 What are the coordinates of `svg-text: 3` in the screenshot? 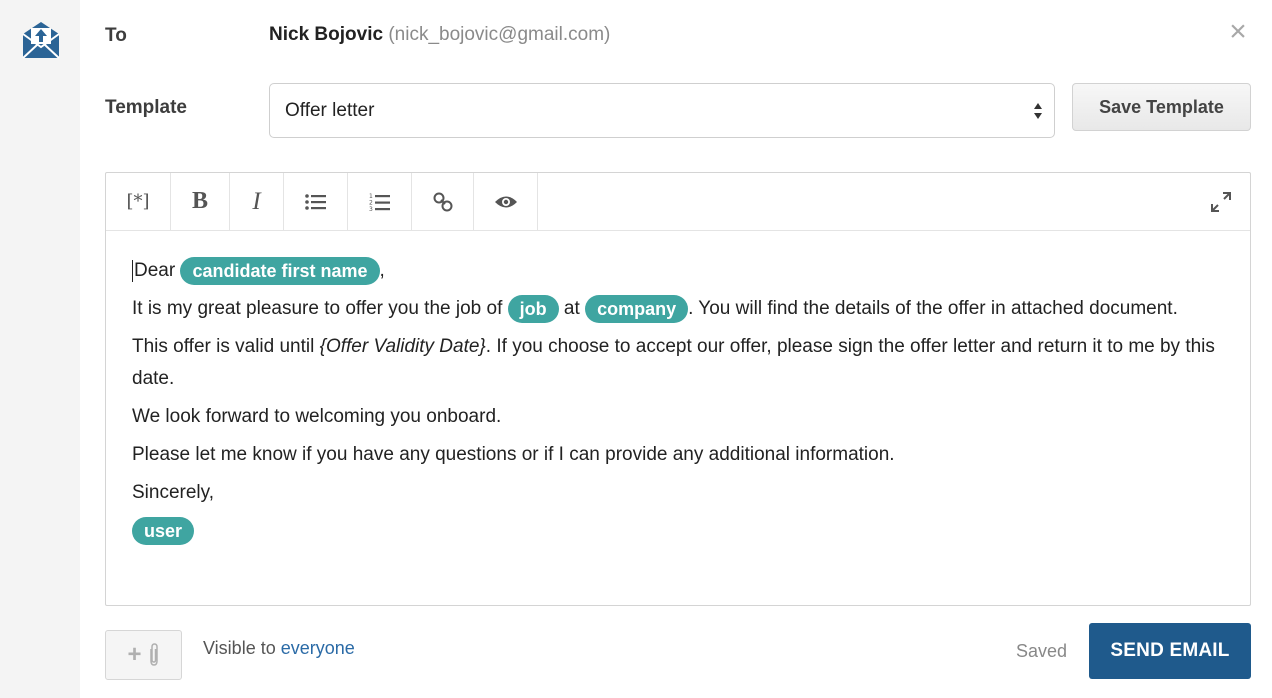 It's located at (371, 209).